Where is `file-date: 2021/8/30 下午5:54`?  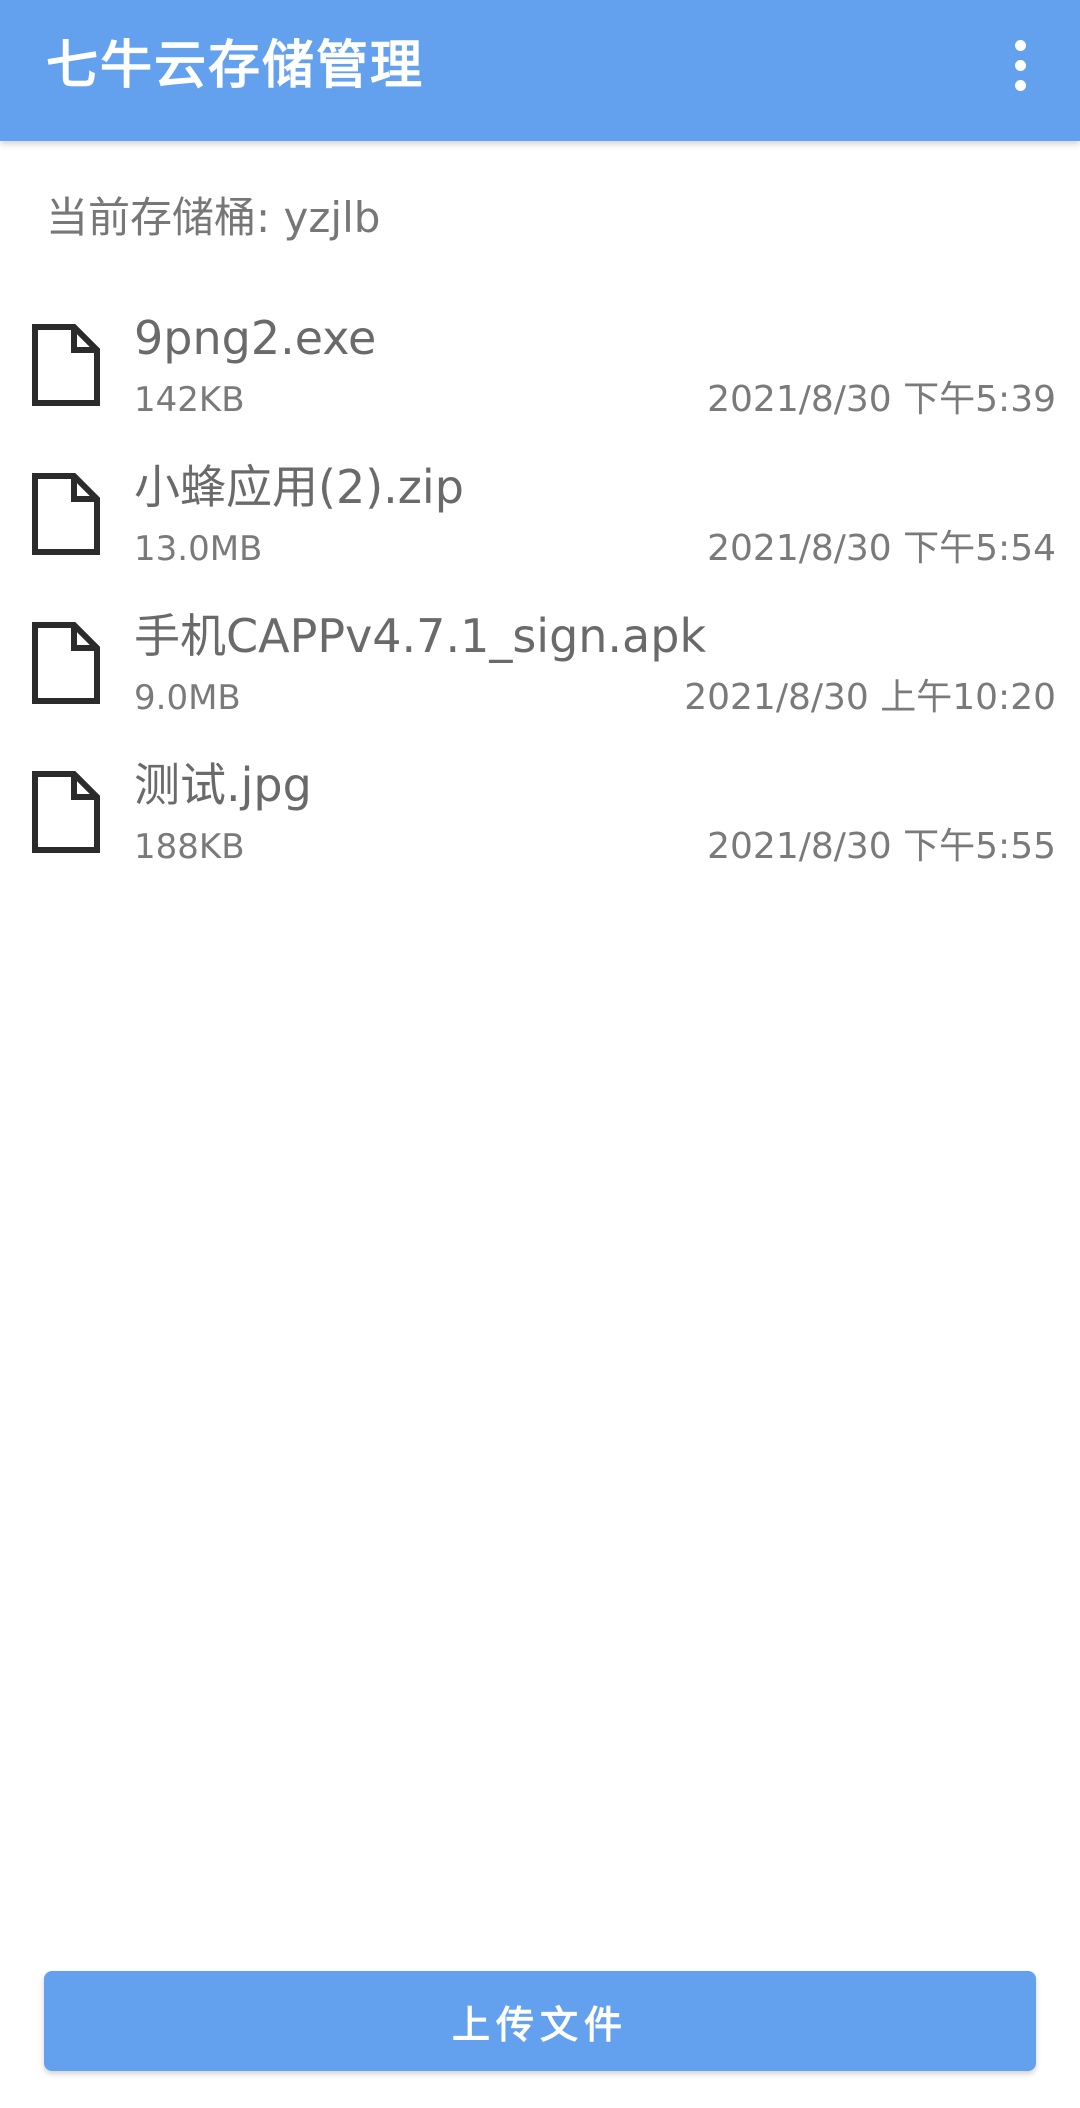
file-date: 2021/8/30 下午5:54 is located at coordinates (881, 548).